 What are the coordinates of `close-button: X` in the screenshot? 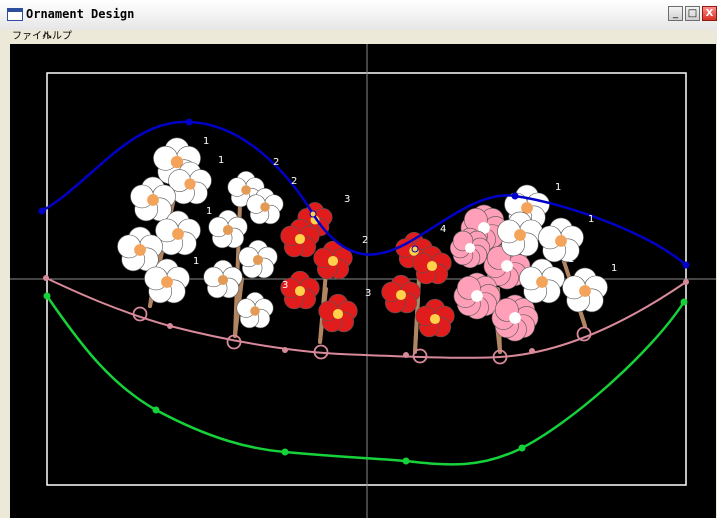 It's located at (709, 13).